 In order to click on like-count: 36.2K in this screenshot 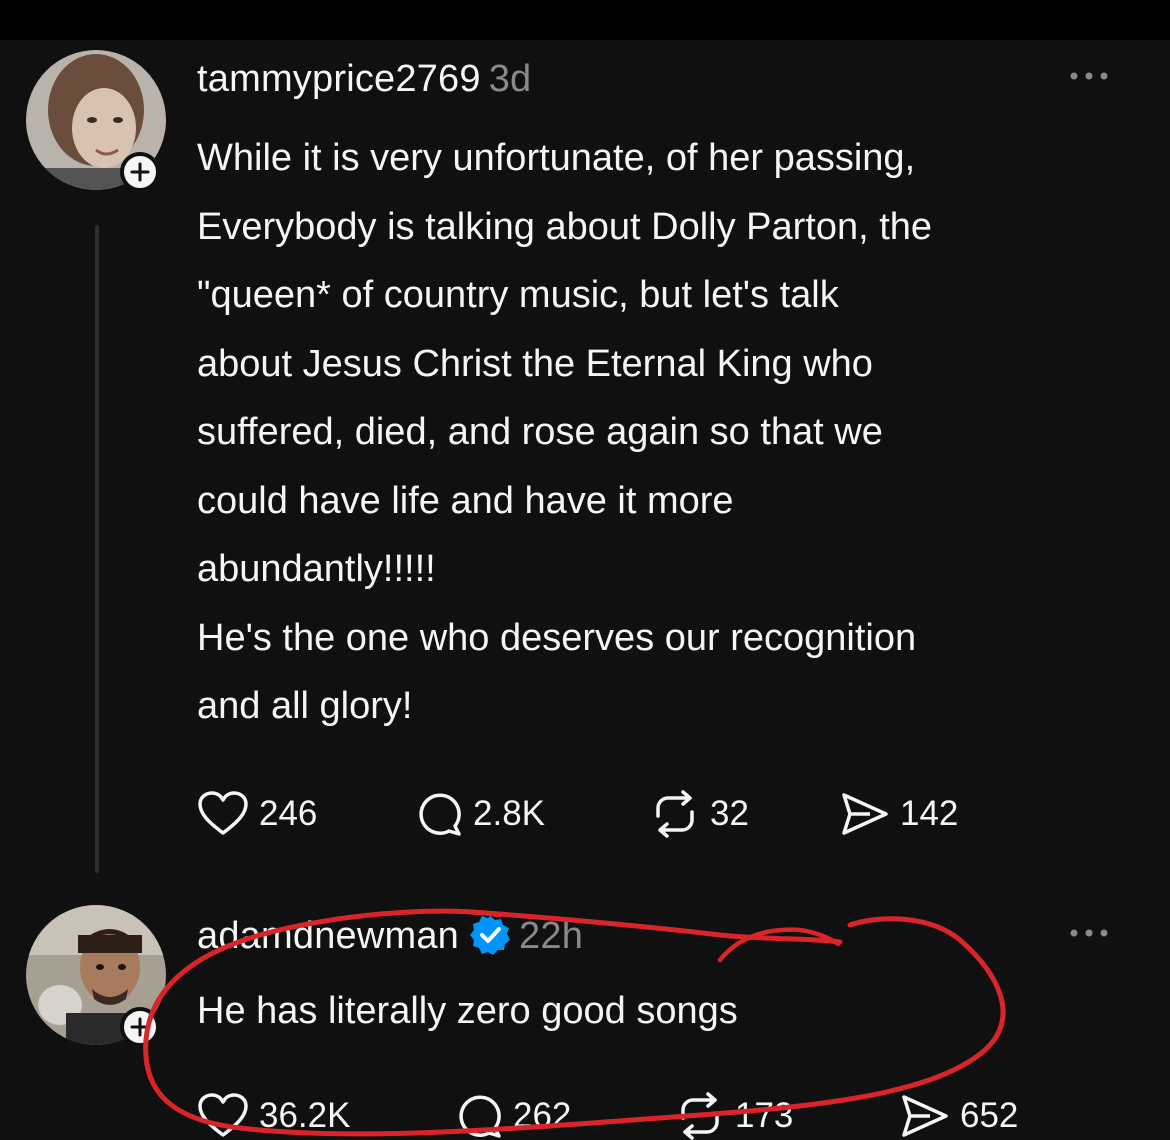, I will do `click(305, 1115)`.